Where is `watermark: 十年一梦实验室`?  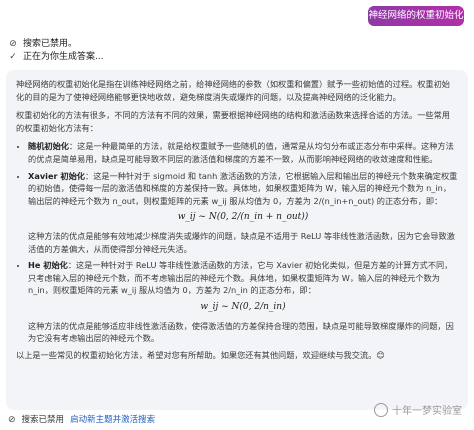
watermark: 十年一梦实验室 is located at coordinates (418, 409).